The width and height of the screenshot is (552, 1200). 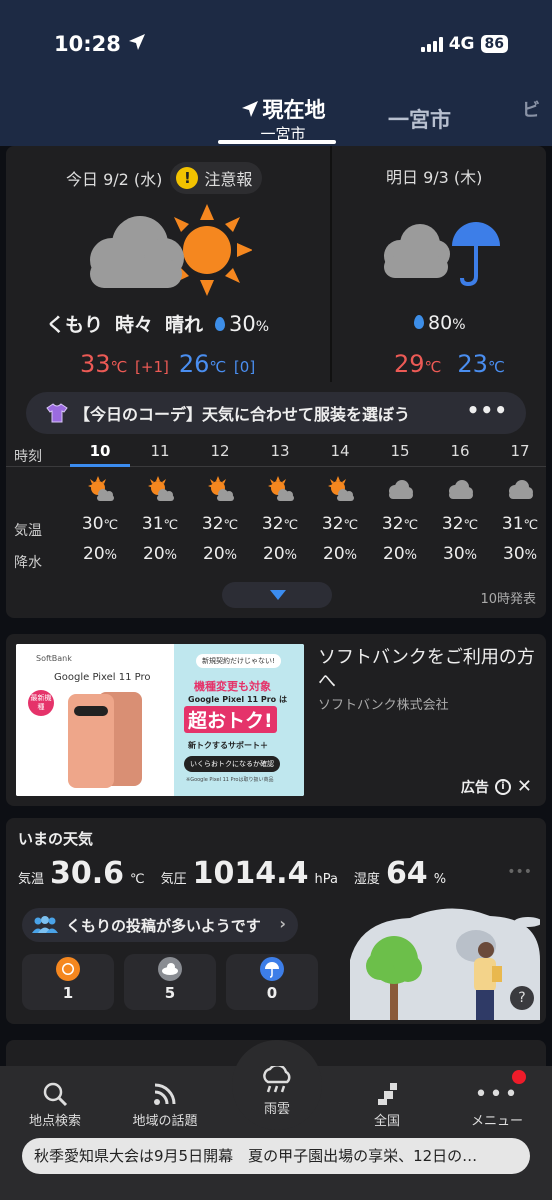 What do you see at coordinates (276, 73) in the screenshot?
I see `app-header: 10:28 4G 86 現在地 一宮市 一宮市 ビ` at bounding box center [276, 73].